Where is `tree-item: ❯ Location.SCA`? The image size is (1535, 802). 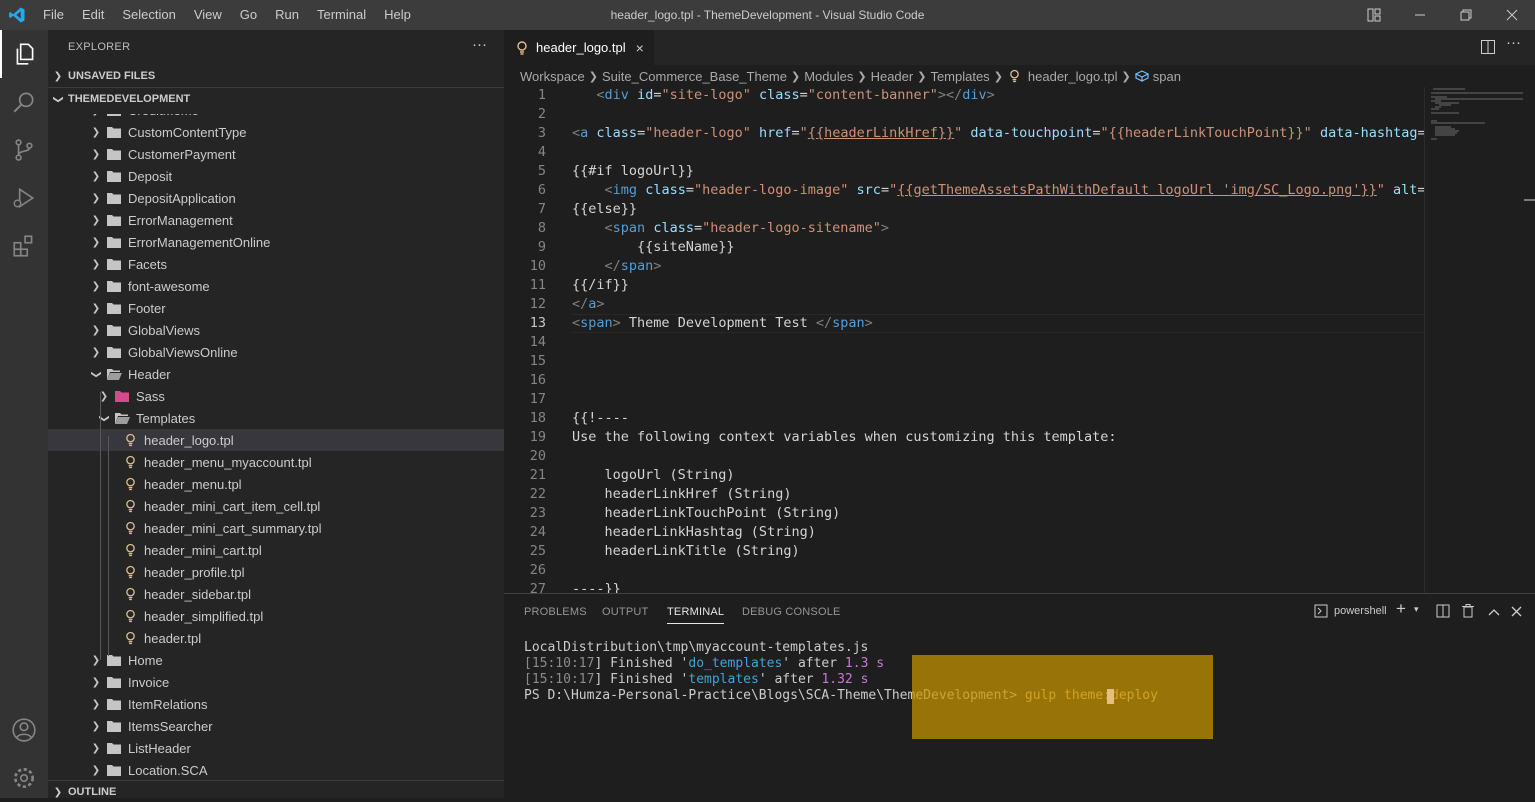
tree-item: ❯ Location.SCA is located at coordinates (276, 767).